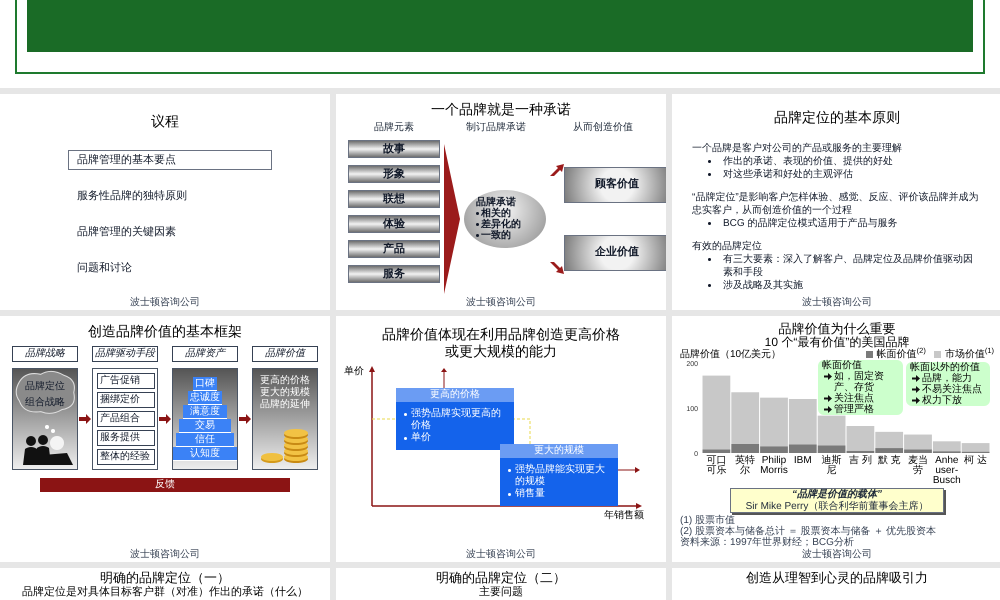 The height and width of the screenshot is (600, 1000). I want to click on info-box-heading: 更大的规模, so click(559, 451).